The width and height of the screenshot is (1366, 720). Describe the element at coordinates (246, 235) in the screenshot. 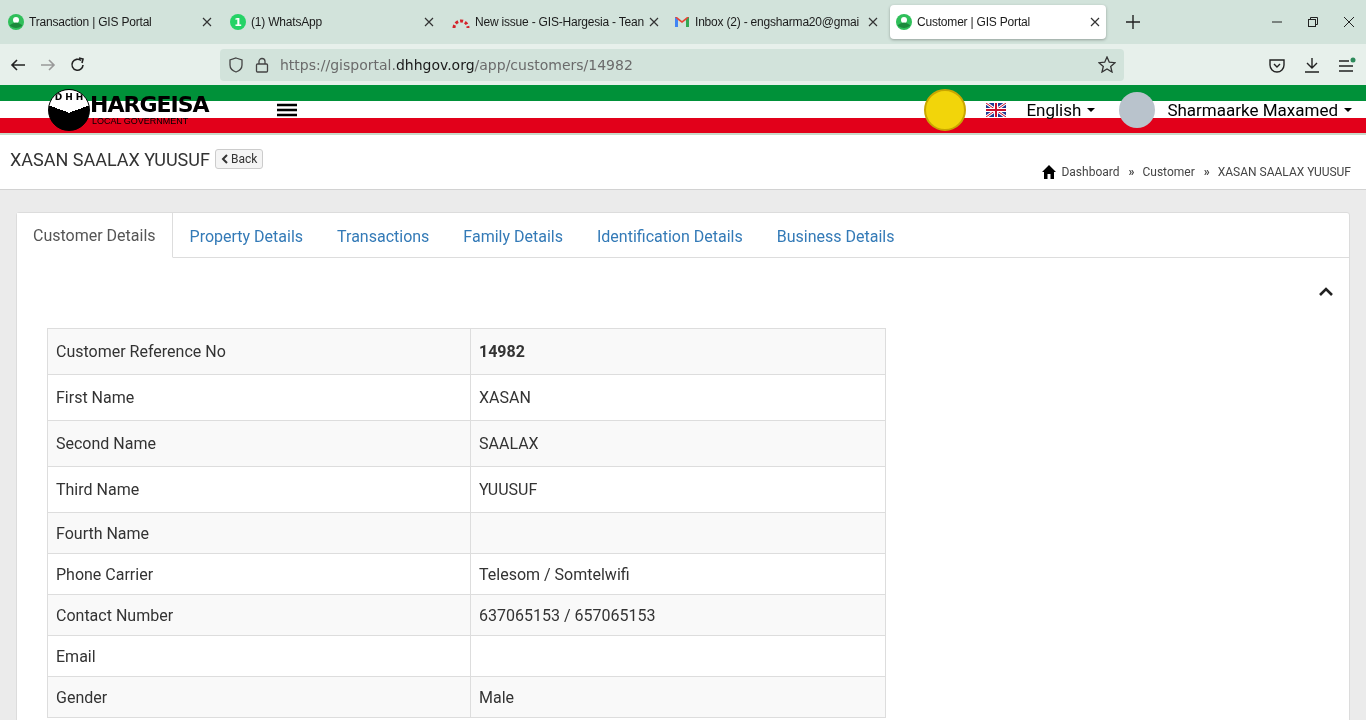

I see `tab: Property Details` at that location.